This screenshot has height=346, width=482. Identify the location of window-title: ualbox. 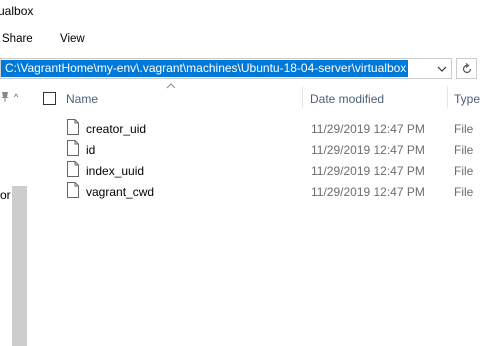
(17, 11).